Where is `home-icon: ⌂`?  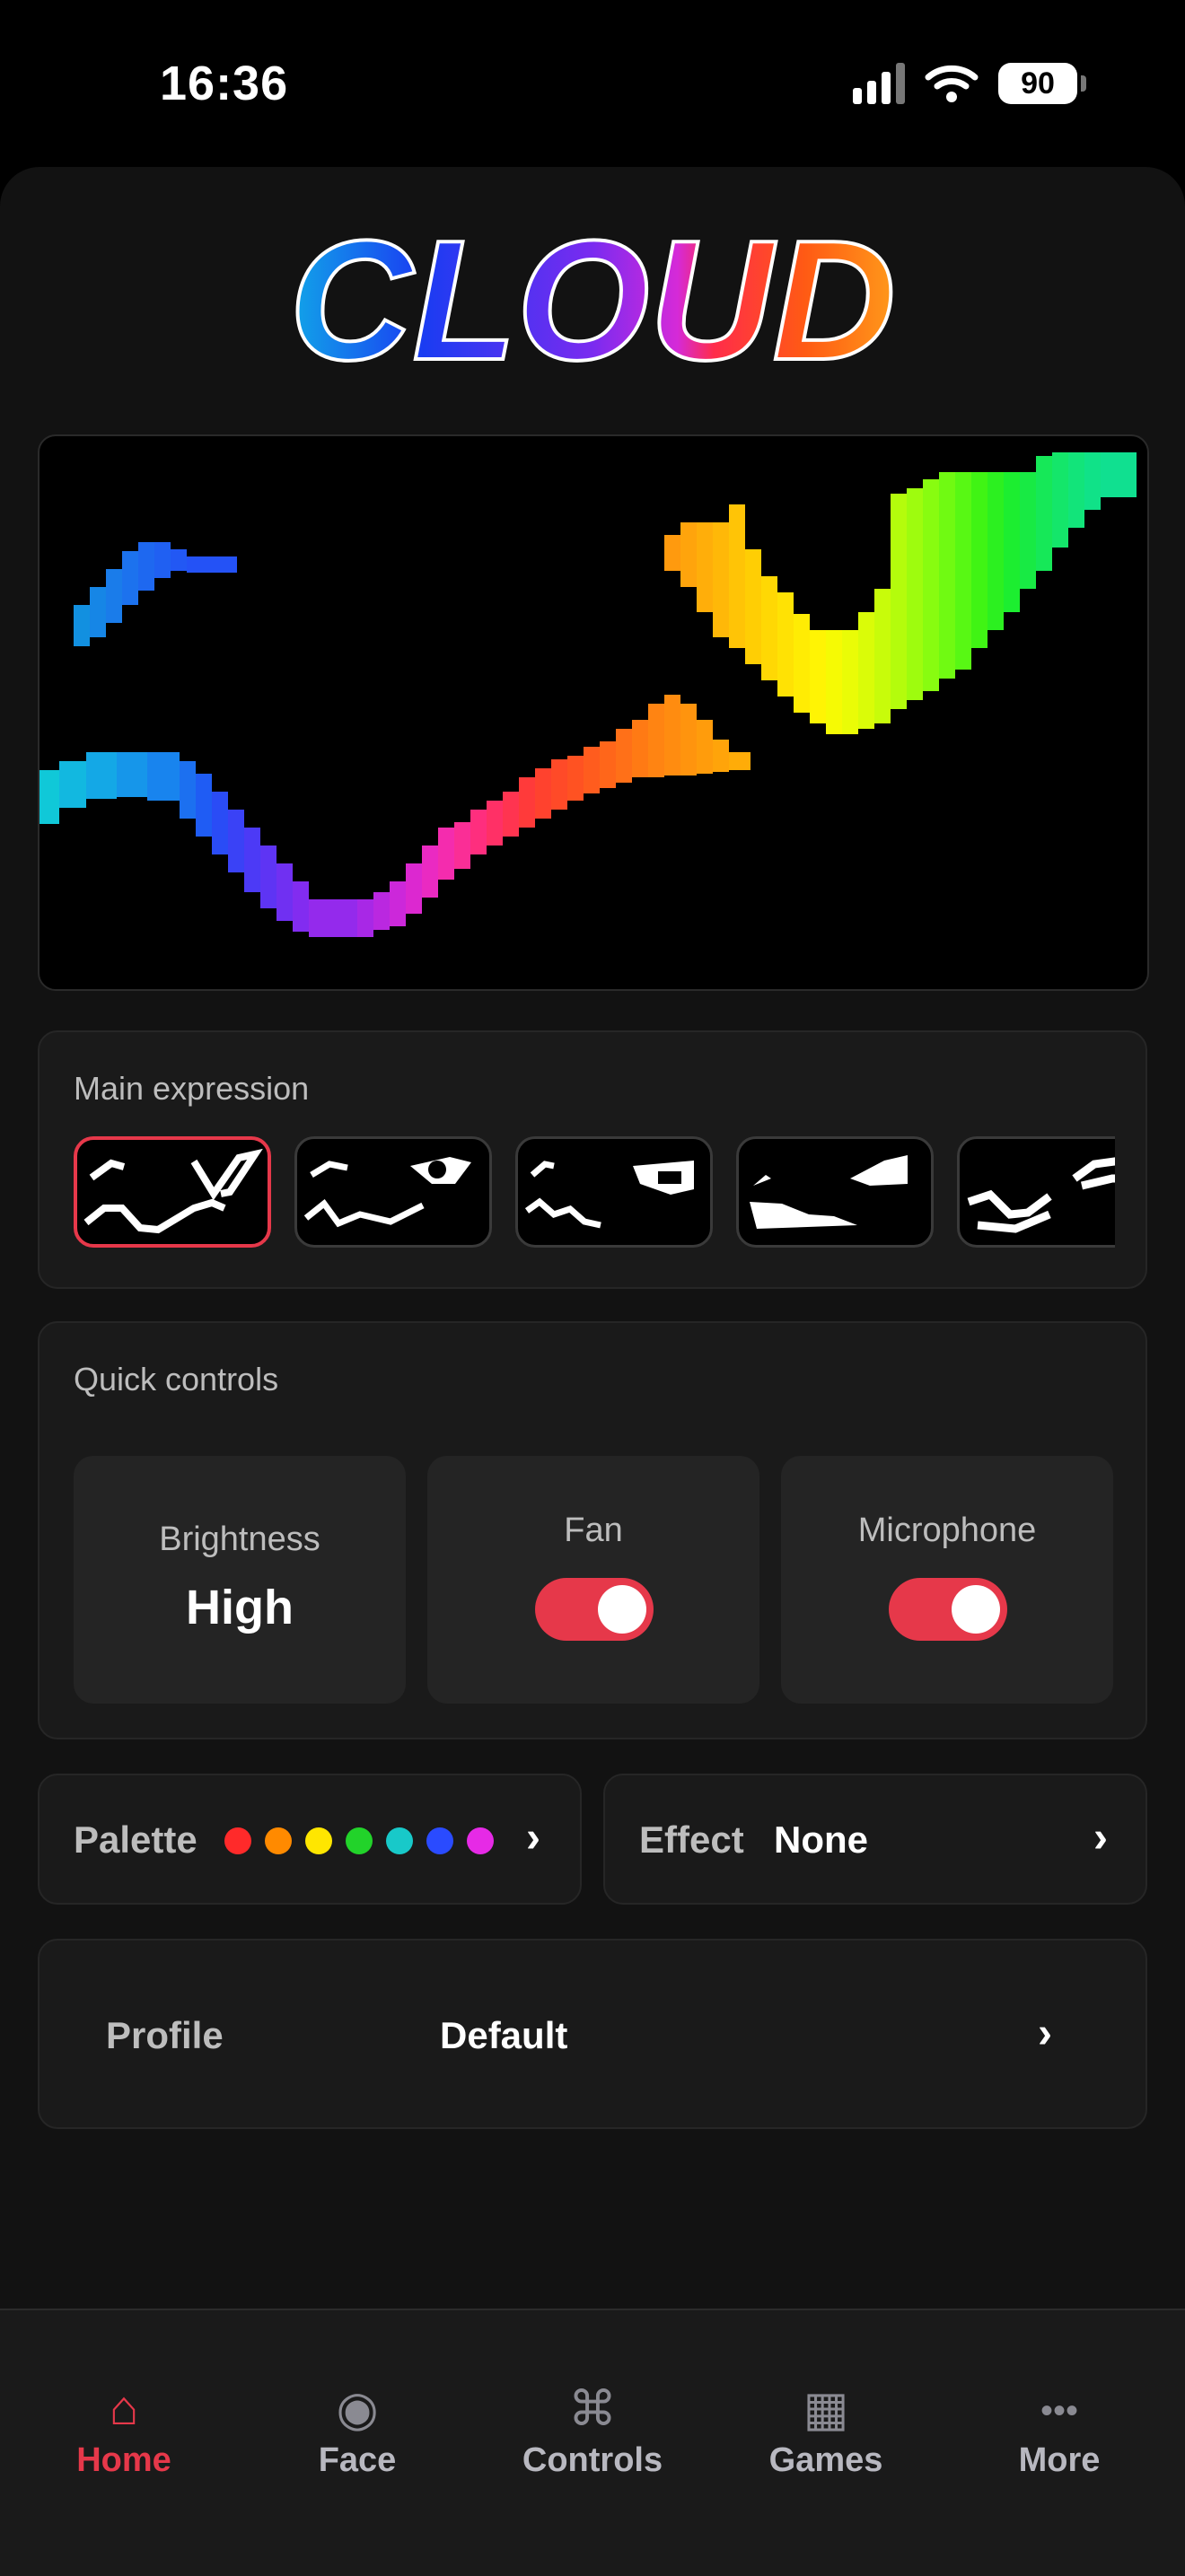
home-icon: ⌂ is located at coordinates (124, 2408).